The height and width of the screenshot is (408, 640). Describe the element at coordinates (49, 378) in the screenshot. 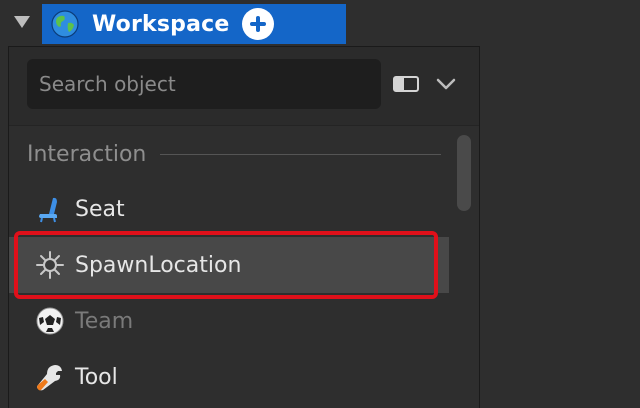

I see `wrench-icon` at that location.